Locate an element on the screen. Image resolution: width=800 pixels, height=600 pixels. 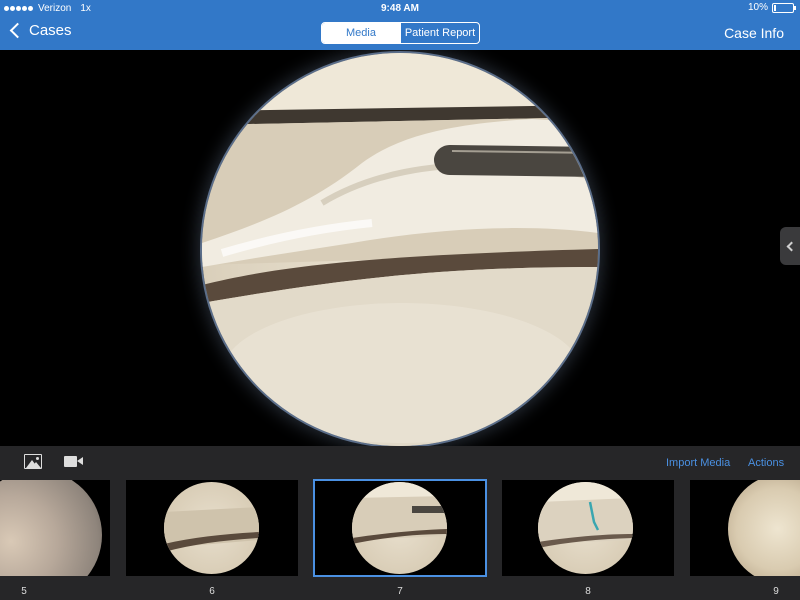
status-right: 10% is located at coordinates (771, 7).